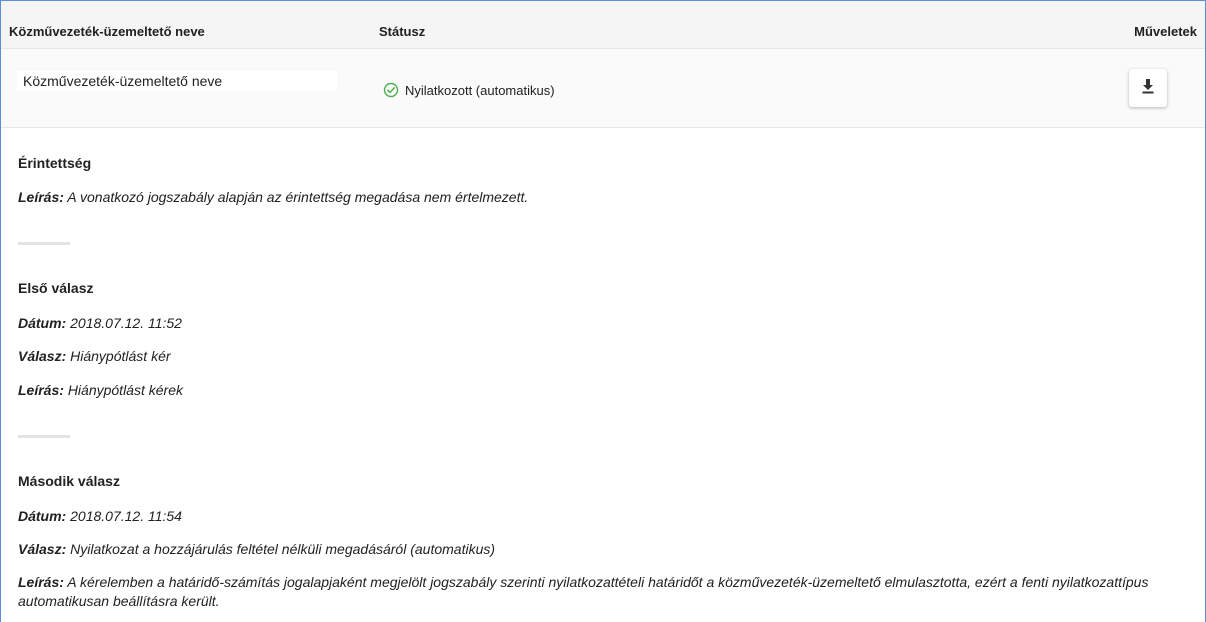  What do you see at coordinates (126, 323) in the screenshot?
I see `date-value: 2018.07.12. 11:52` at bounding box center [126, 323].